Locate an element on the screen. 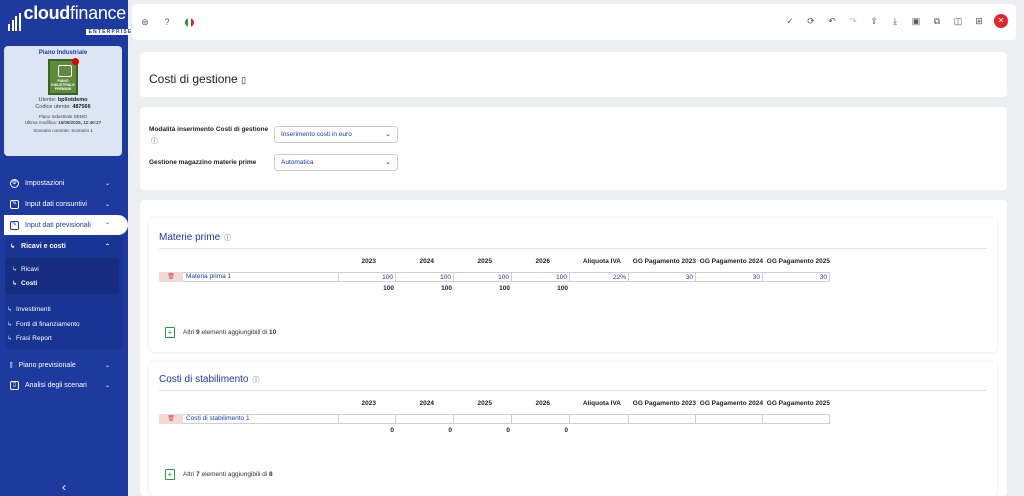  nav-frasi: ↳ Frasi Report is located at coordinates (29, 338).